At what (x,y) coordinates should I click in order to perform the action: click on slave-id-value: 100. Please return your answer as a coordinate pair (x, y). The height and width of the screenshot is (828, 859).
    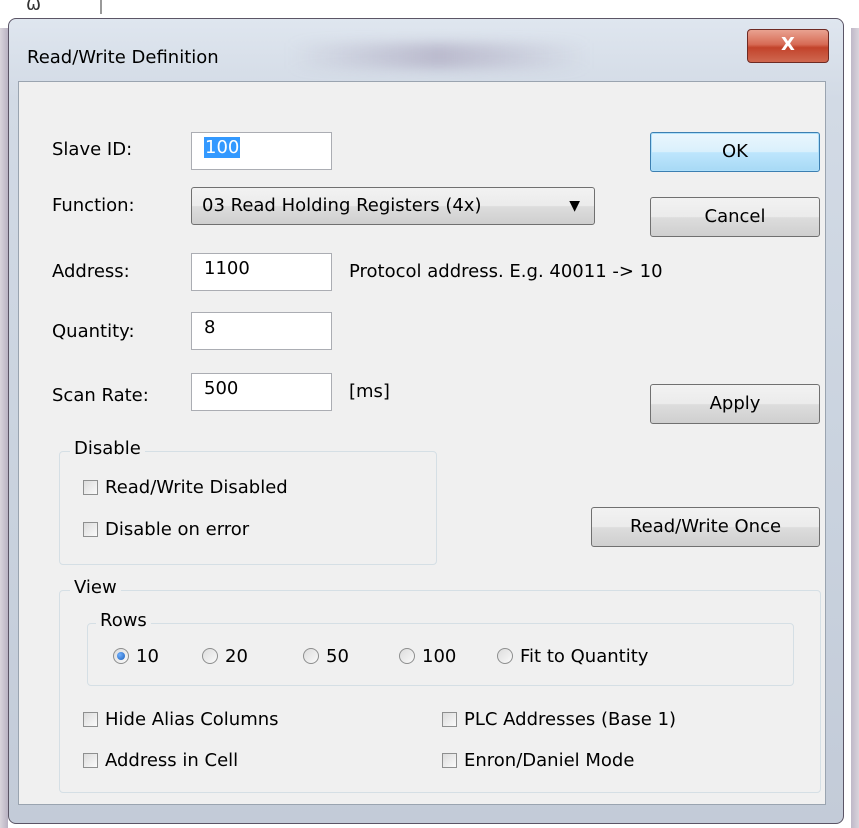
    Looking at the image, I should click on (222, 147).